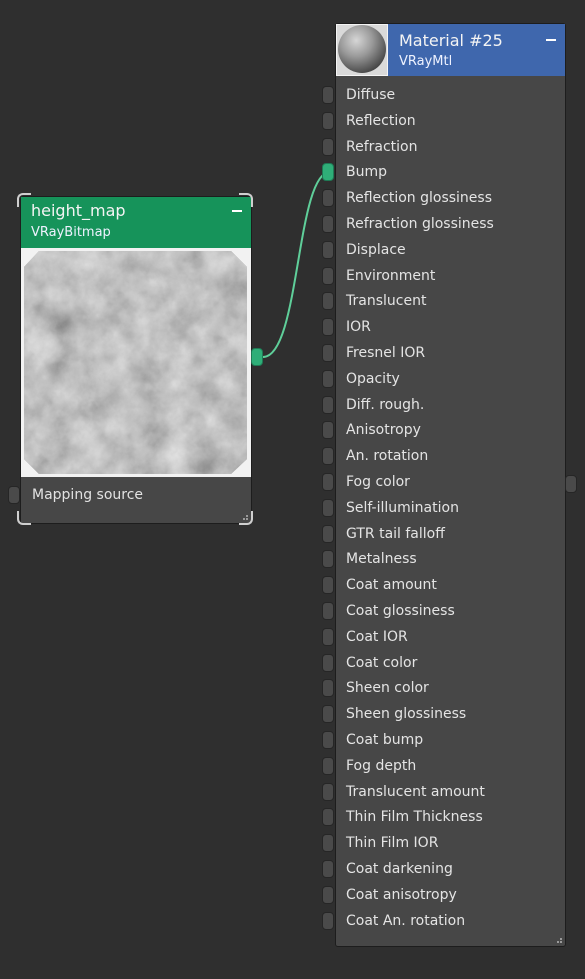  Describe the element at coordinates (386, 301) in the screenshot. I see `material-slot-label: Translucent` at that location.